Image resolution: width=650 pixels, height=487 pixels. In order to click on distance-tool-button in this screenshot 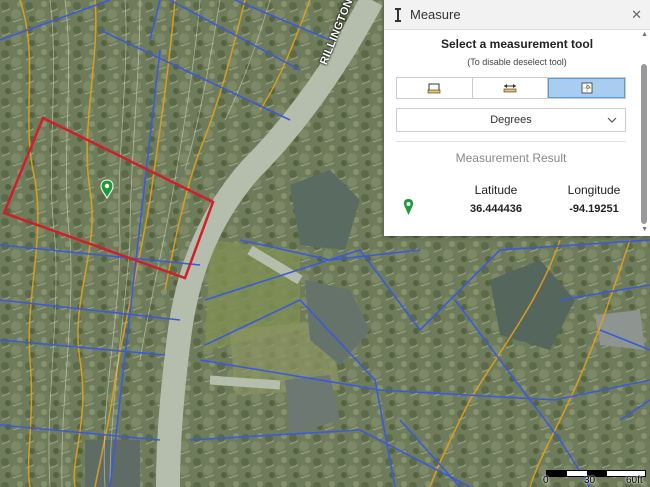, I will do `click(510, 88)`.